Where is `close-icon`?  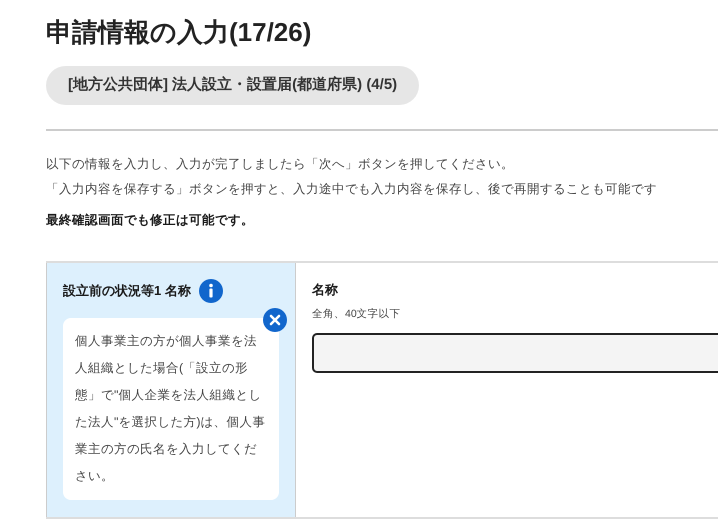
close-icon is located at coordinates (275, 320).